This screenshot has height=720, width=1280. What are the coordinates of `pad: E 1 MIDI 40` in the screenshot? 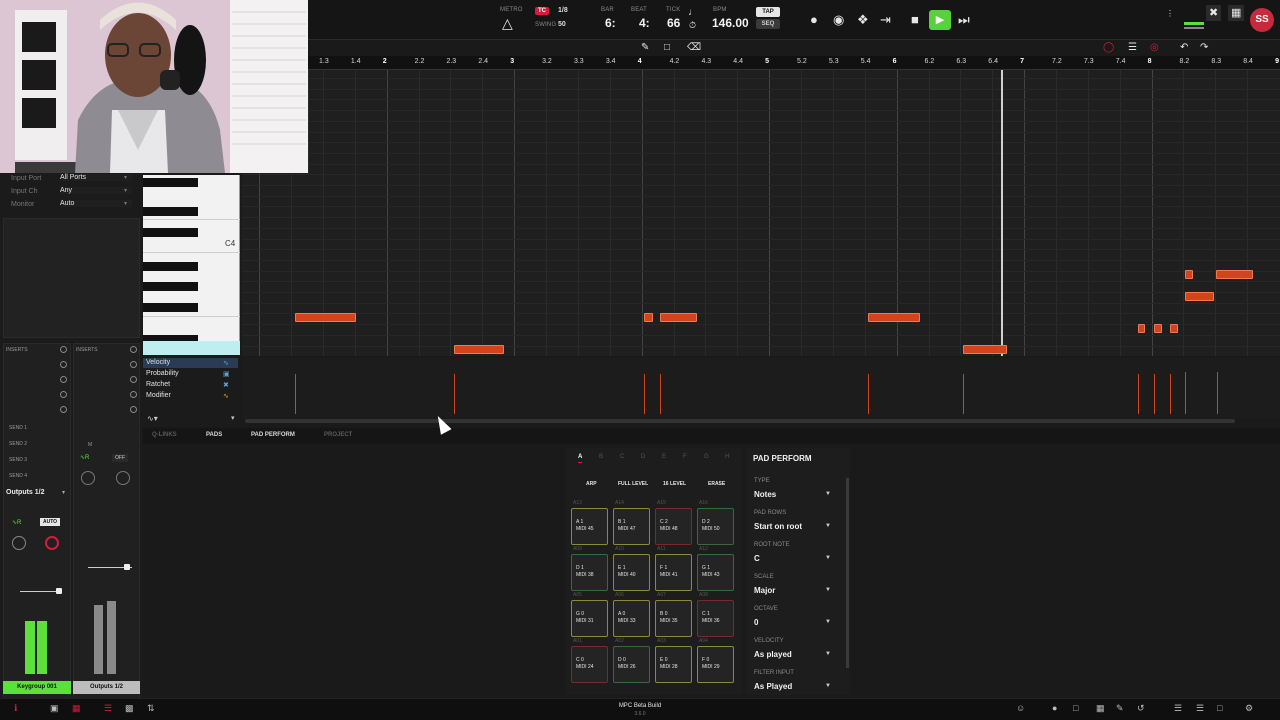 It's located at (631, 572).